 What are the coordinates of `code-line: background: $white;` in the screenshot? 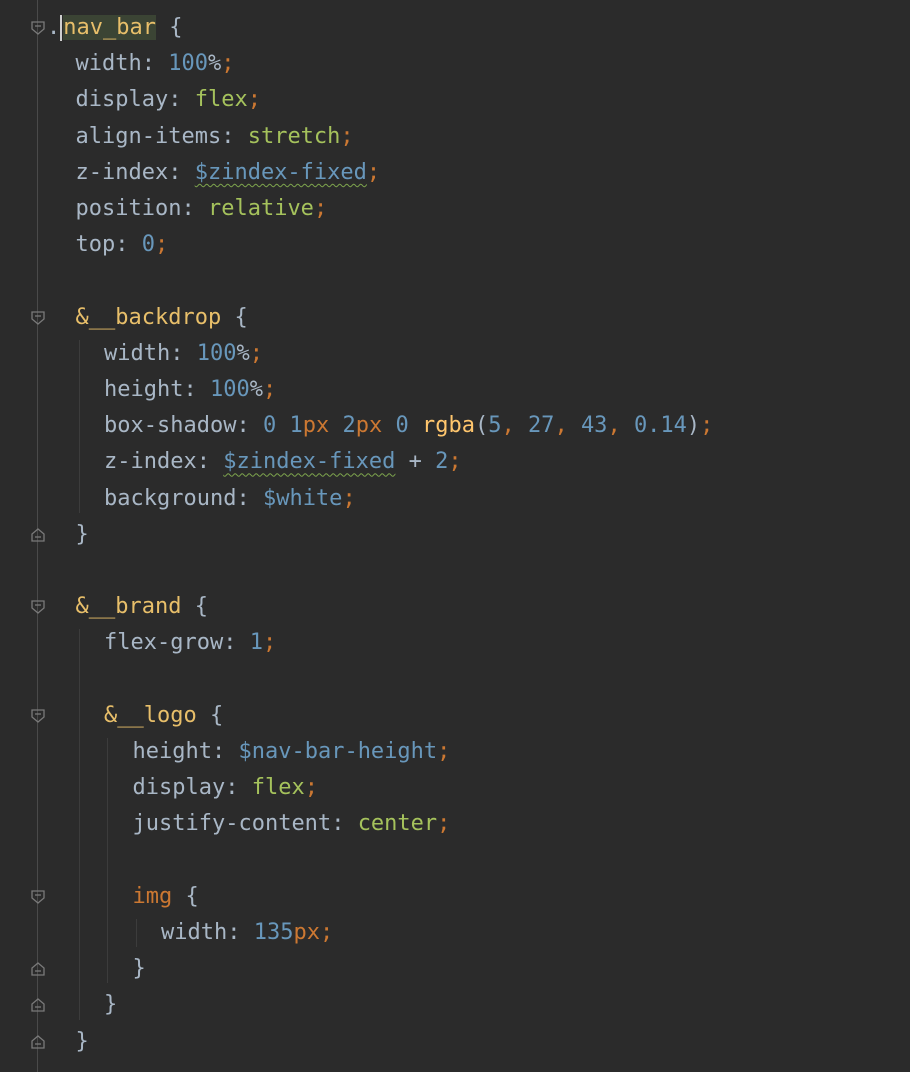 It's located at (455, 499).